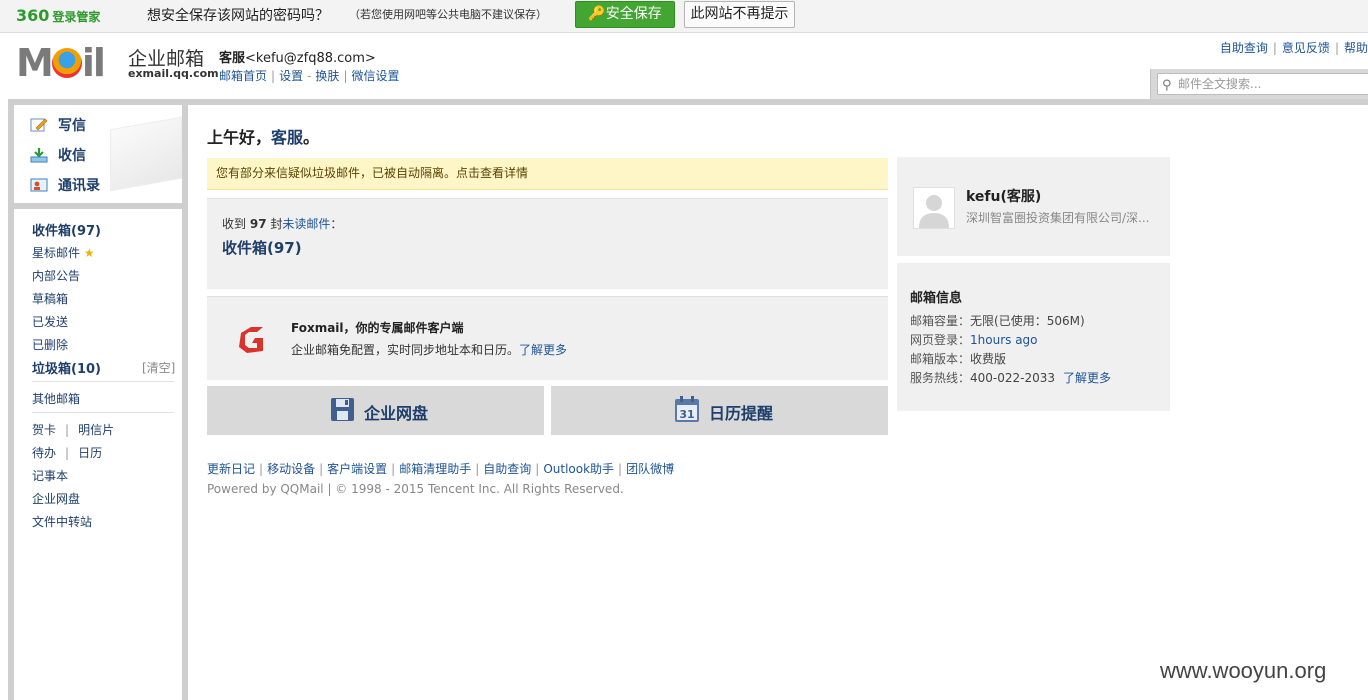 This screenshot has height=700, width=1368. What do you see at coordinates (90, 453) in the screenshot?
I see `calendar-link: 日历` at bounding box center [90, 453].